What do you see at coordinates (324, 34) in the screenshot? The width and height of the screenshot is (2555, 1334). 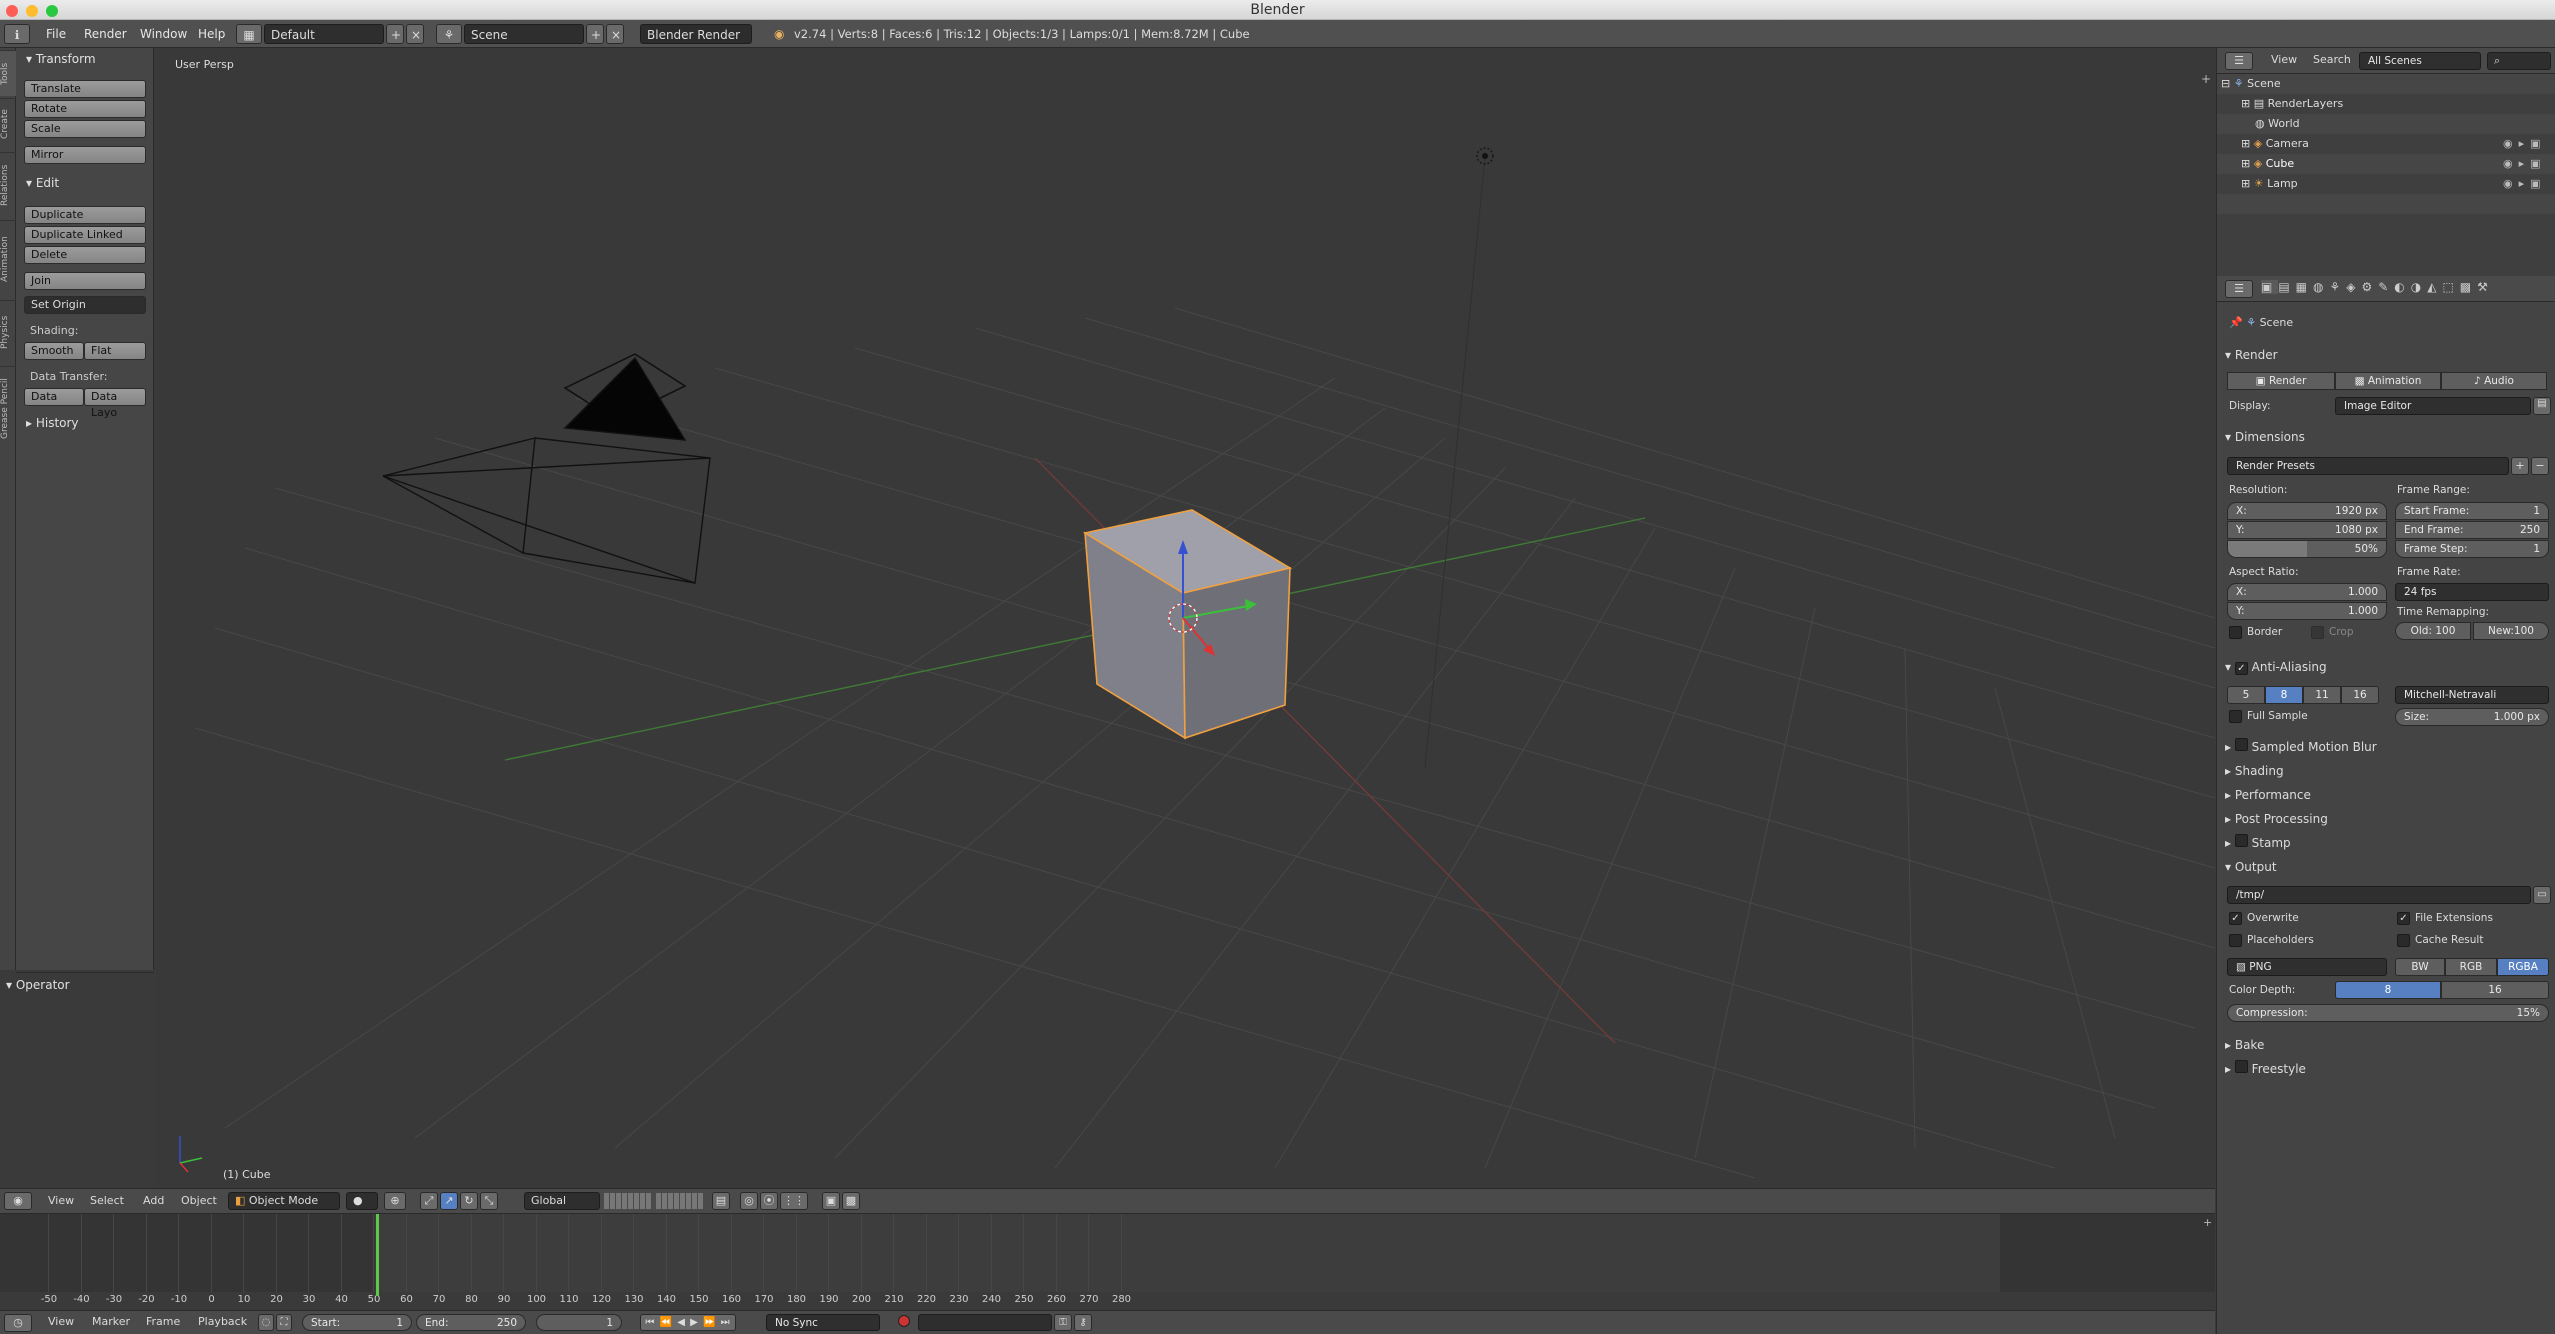 I see `screen-layout-field: Default` at bounding box center [324, 34].